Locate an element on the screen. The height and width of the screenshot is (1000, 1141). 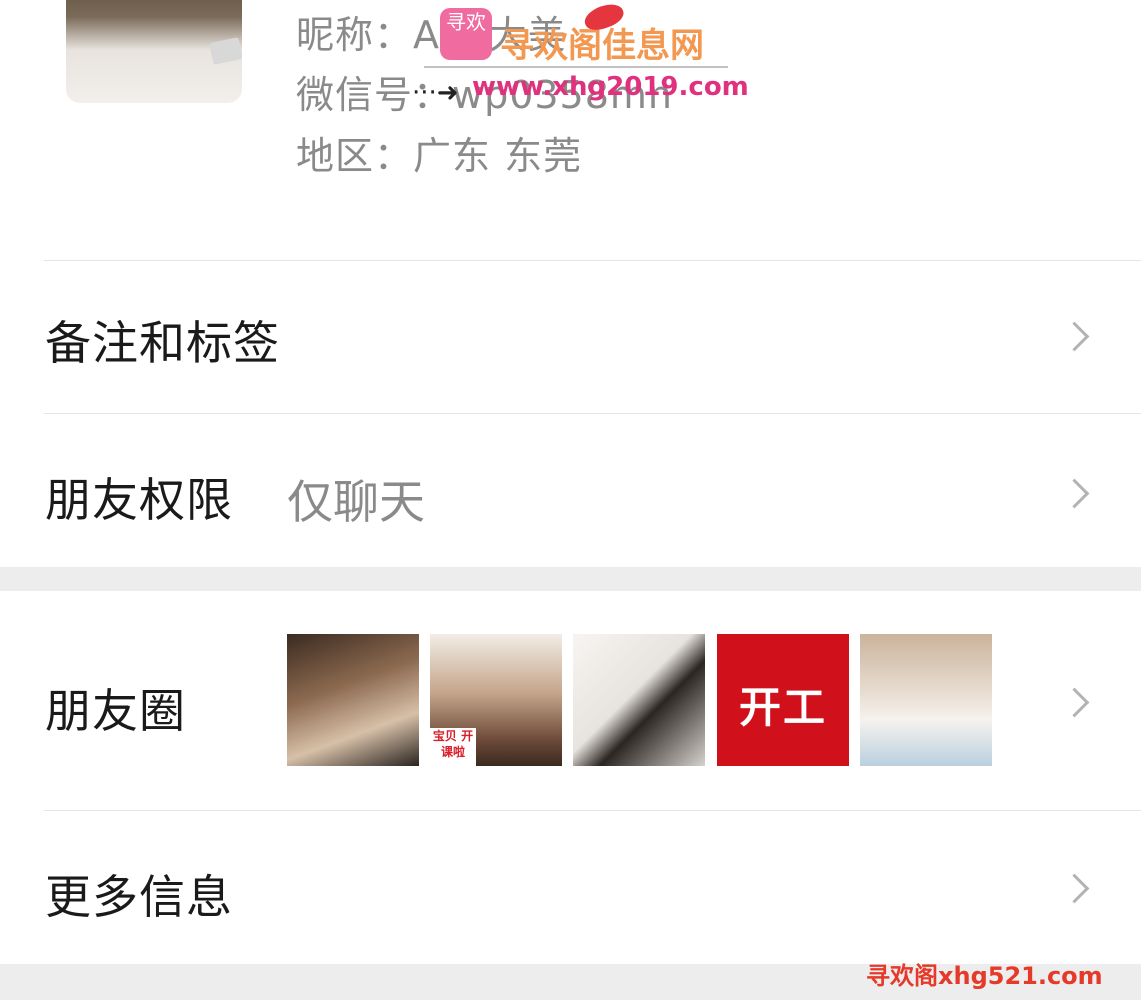
friend-permissions-value: 仅聊天 is located at coordinates (356, 502).